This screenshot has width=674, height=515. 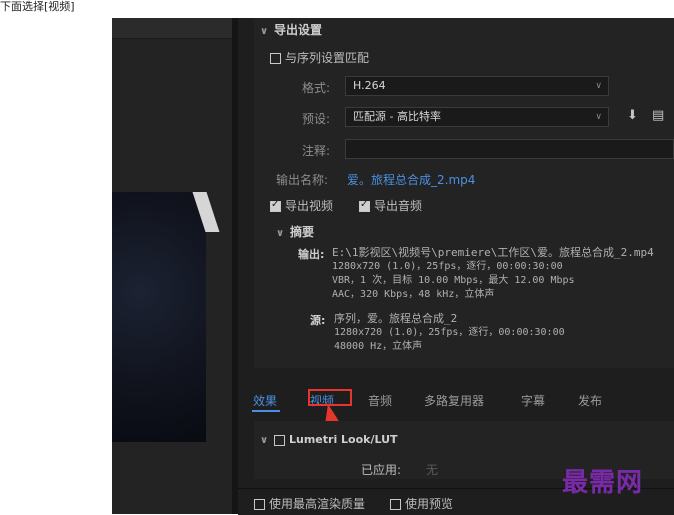 What do you see at coordinates (301, 205) in the screenshot?
I see `export-video-checkbox: 导出视频` at bounding box center [301, 205].